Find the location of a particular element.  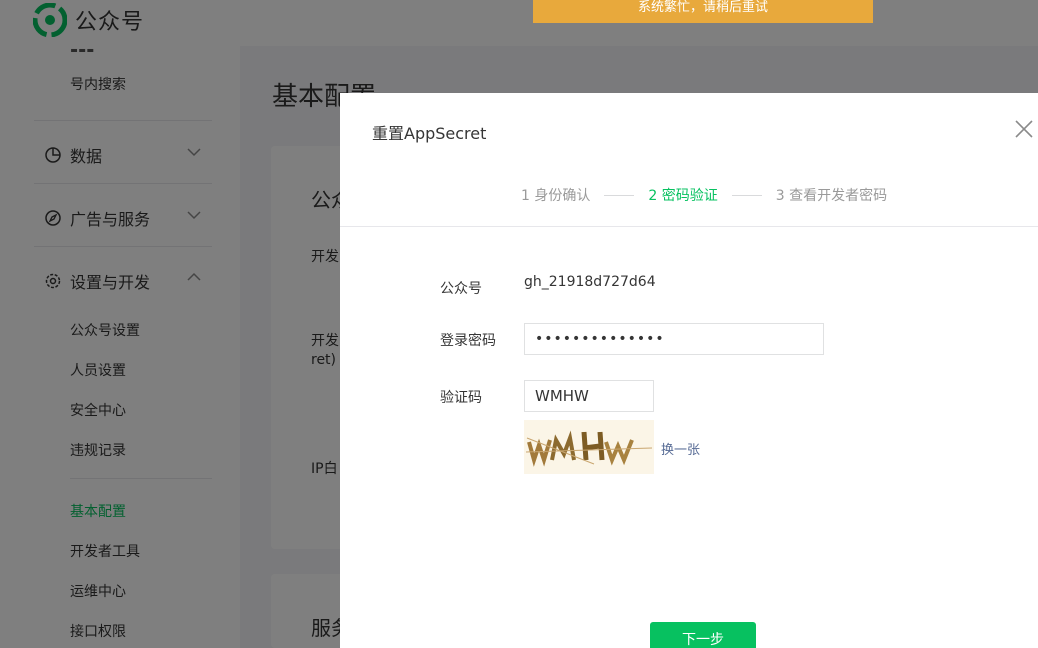

refresh-captcha-link: 换一张 is located at coordinates (680, 448).